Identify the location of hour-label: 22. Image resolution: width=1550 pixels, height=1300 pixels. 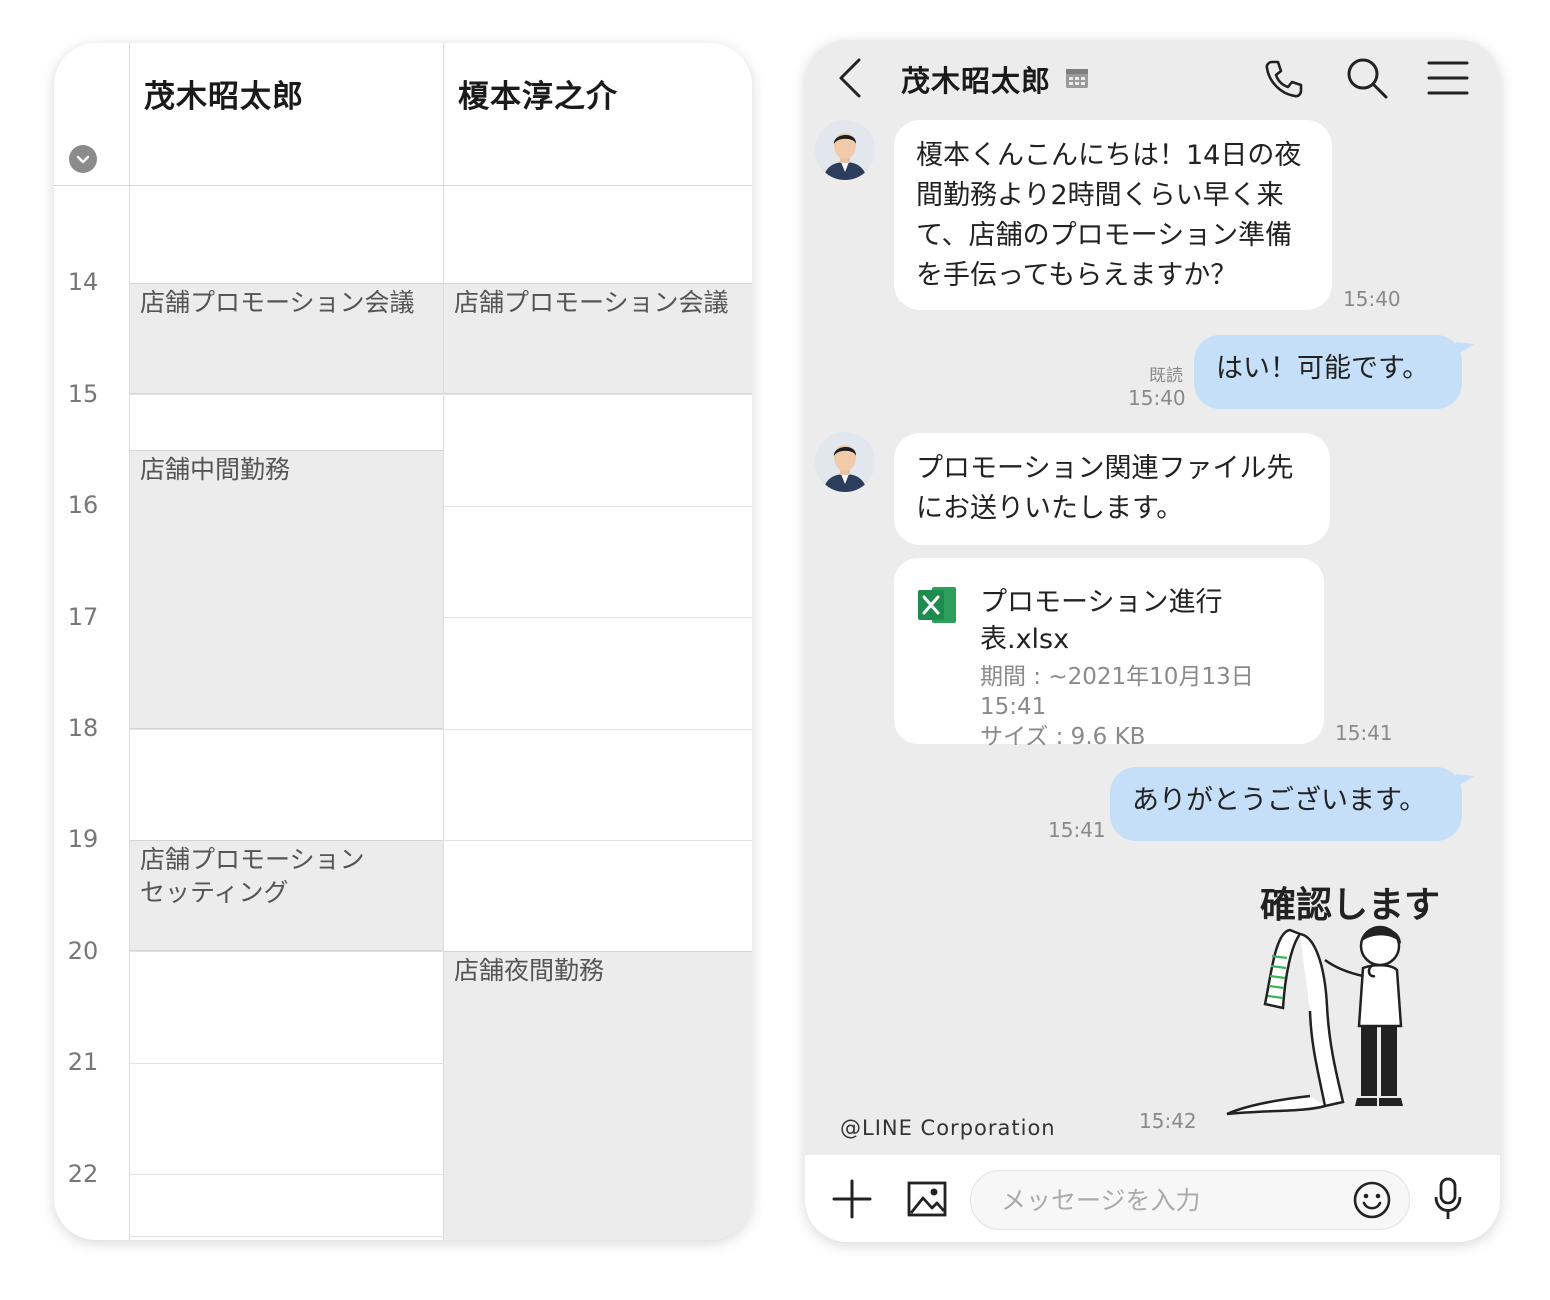
(83, 1174).